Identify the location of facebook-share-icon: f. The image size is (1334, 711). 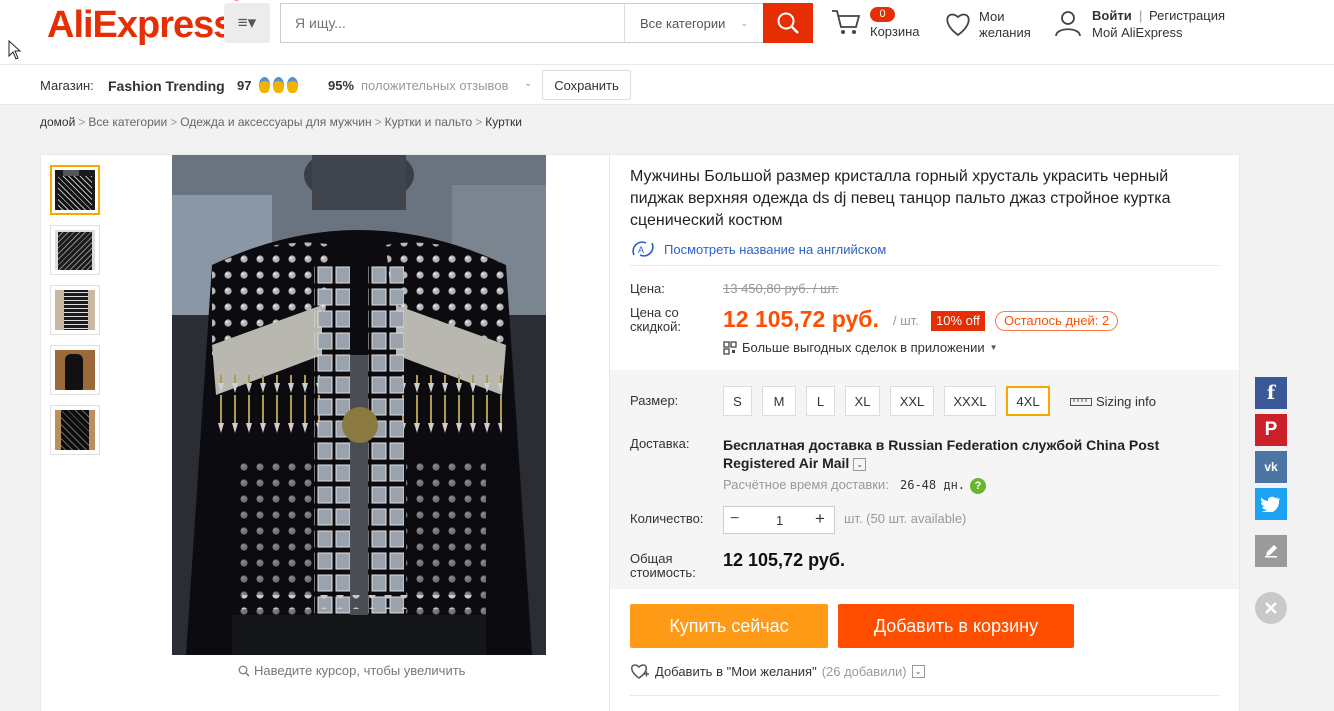
(1271, 393).